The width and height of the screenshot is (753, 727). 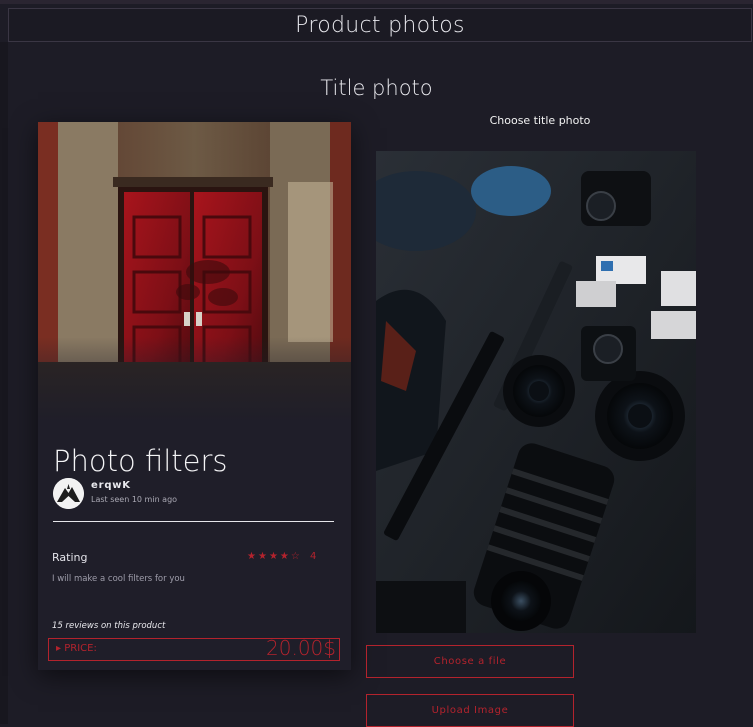 I want to click on price-value: 20.00$, so click(x=301, y=648).